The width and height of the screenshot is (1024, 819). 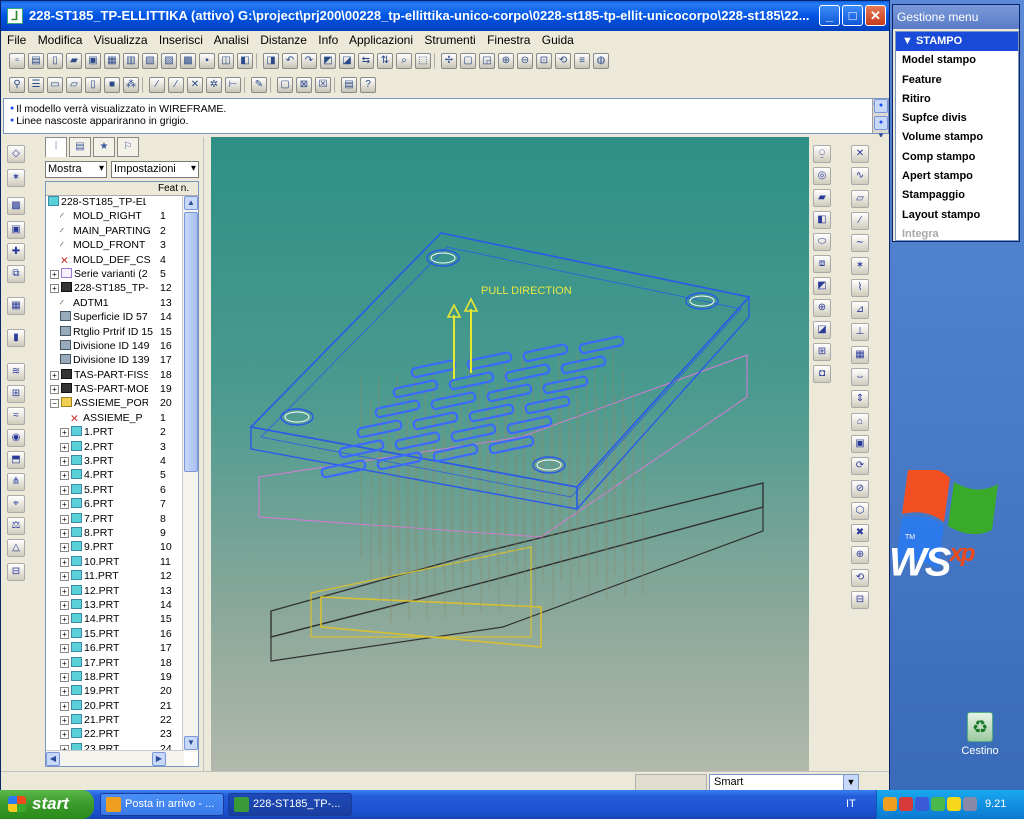 I want to click on shading-icon: ■, so click(x=112, y=85).